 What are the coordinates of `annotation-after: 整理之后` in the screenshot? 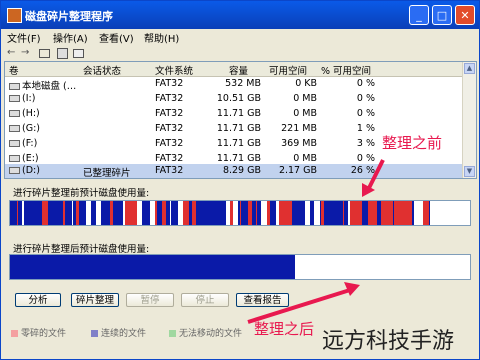 It's located at (284, 329).